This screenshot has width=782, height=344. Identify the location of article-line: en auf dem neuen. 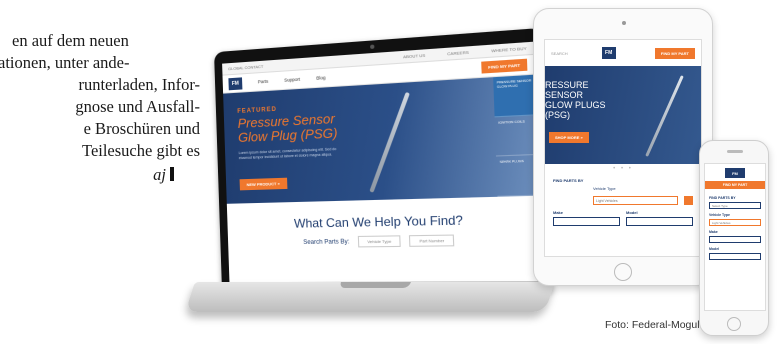
(70, 40).